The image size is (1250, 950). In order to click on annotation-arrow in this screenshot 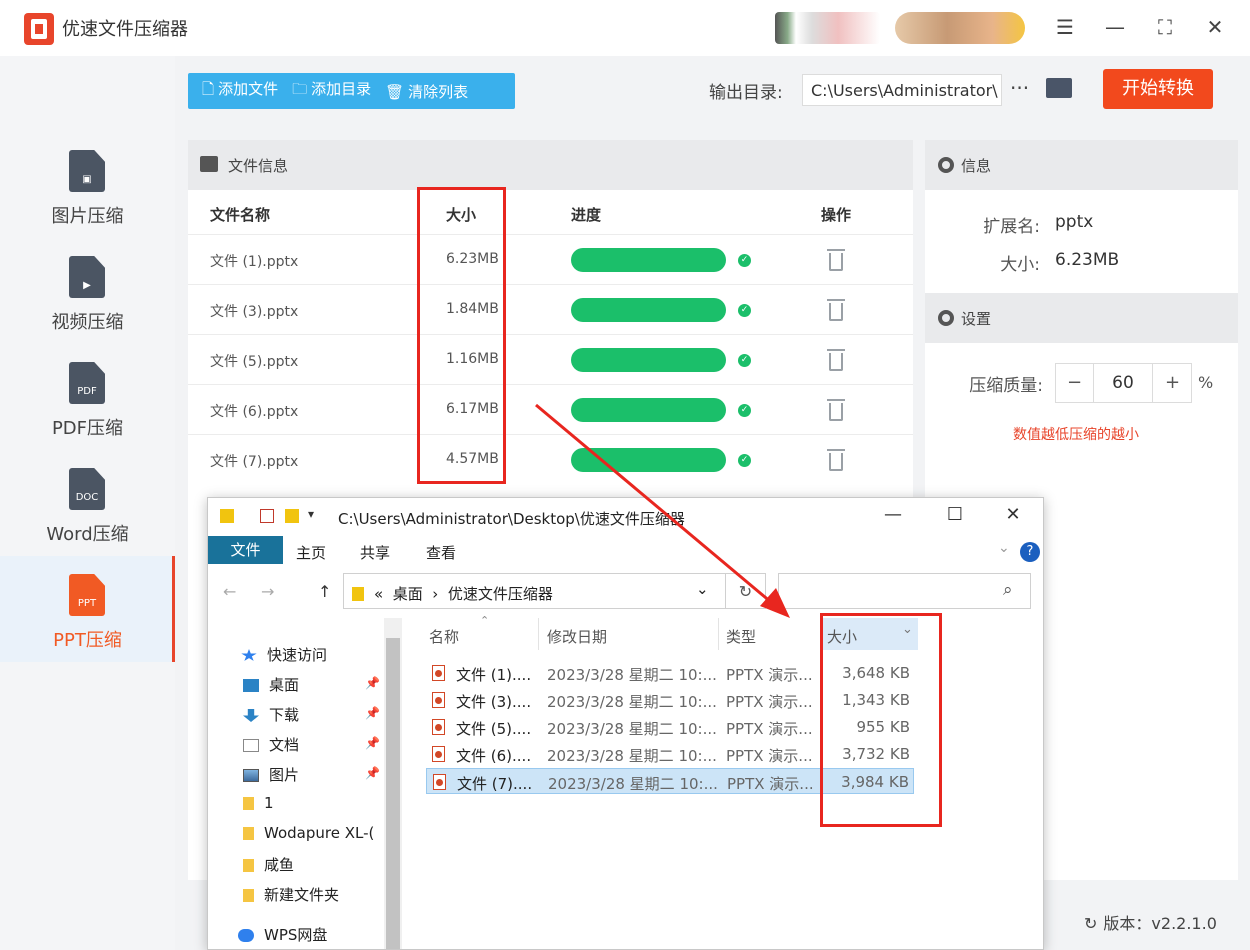, I will do `click(662, 510)`.